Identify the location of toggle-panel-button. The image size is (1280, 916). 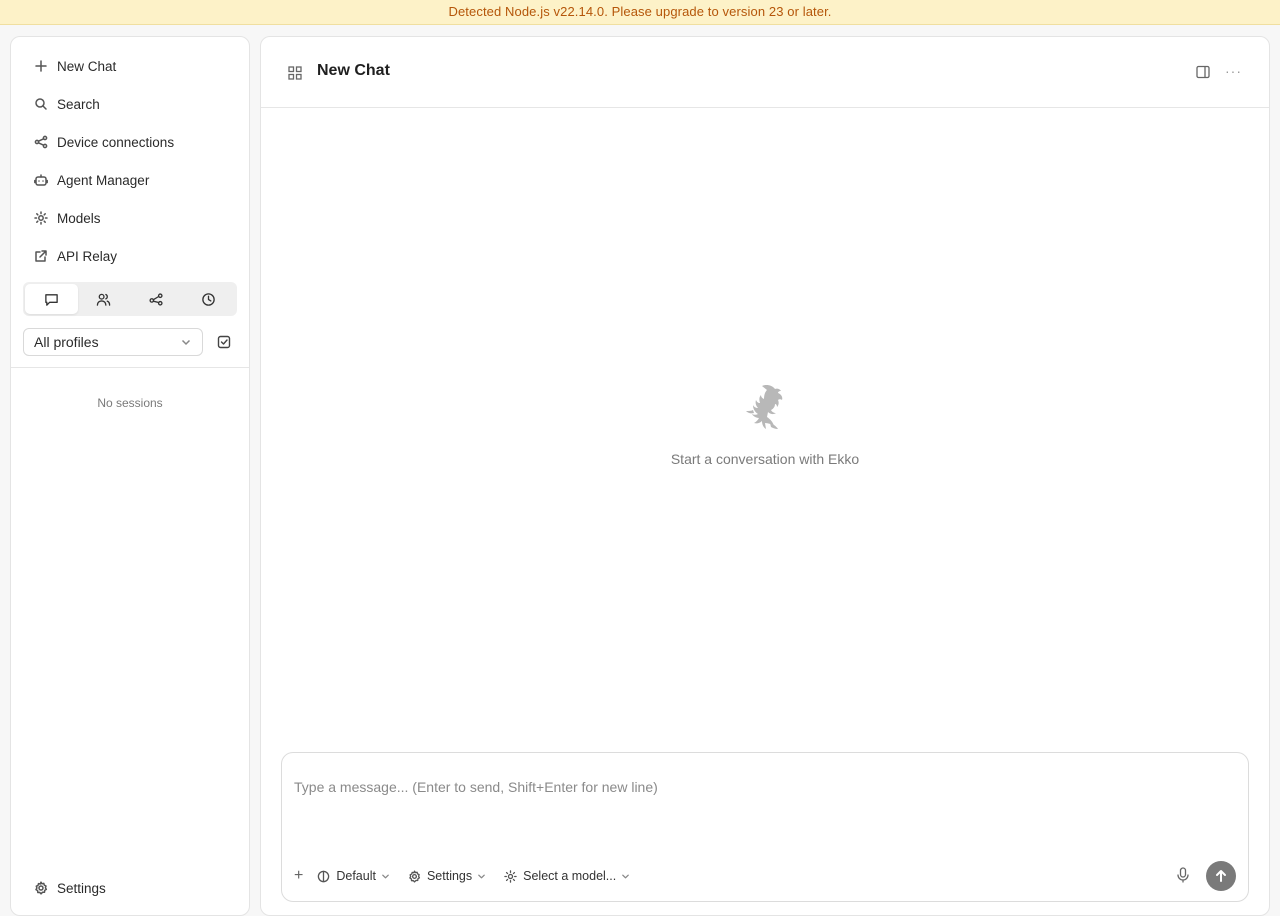
(1203, 72).